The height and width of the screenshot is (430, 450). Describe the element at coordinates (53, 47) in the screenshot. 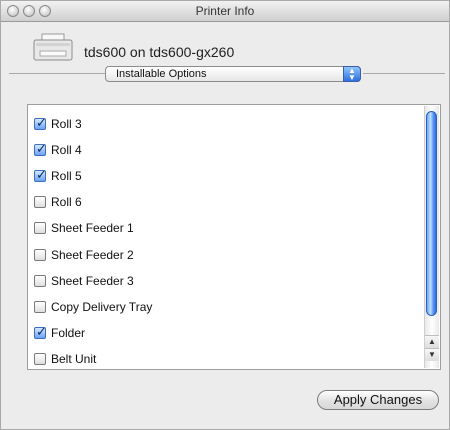

I see `printer-icon` at that location.